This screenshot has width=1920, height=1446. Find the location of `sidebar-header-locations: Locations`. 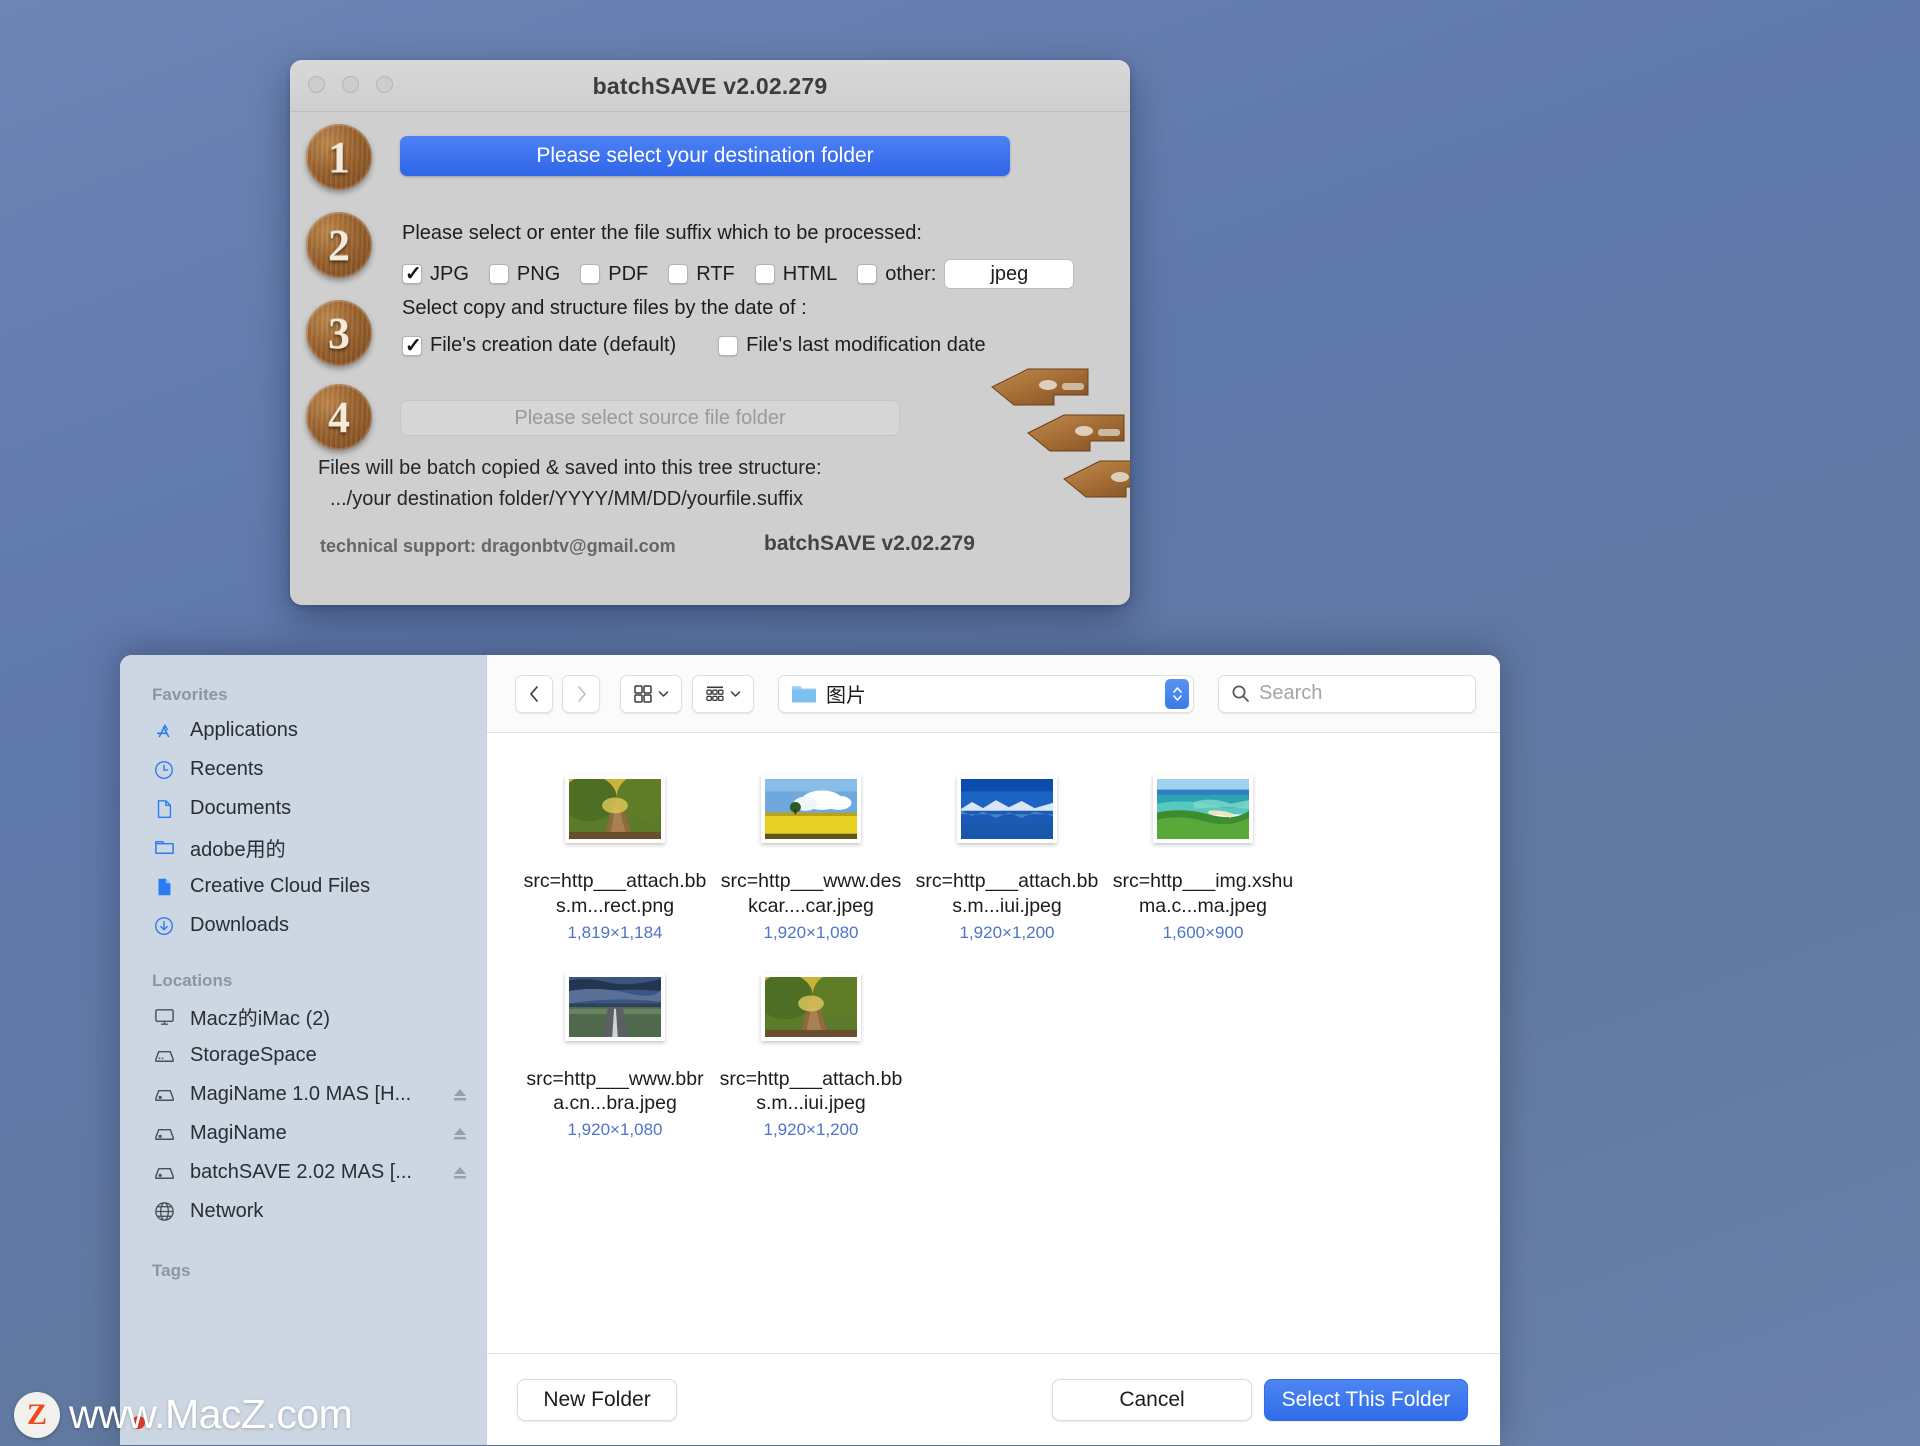

sidebar-header-locations: Locations is located at coordinates (192, 980).